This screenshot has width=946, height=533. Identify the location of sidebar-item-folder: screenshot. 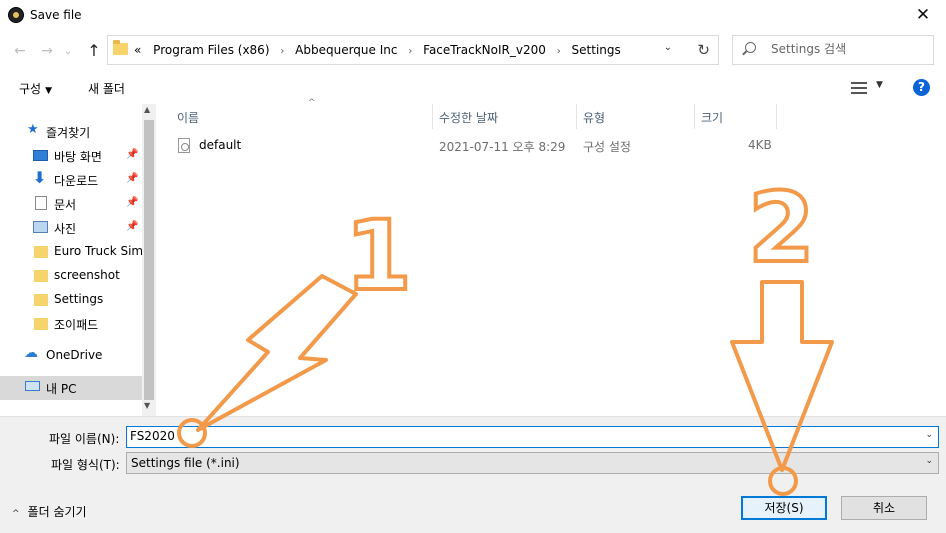
(71, 276).